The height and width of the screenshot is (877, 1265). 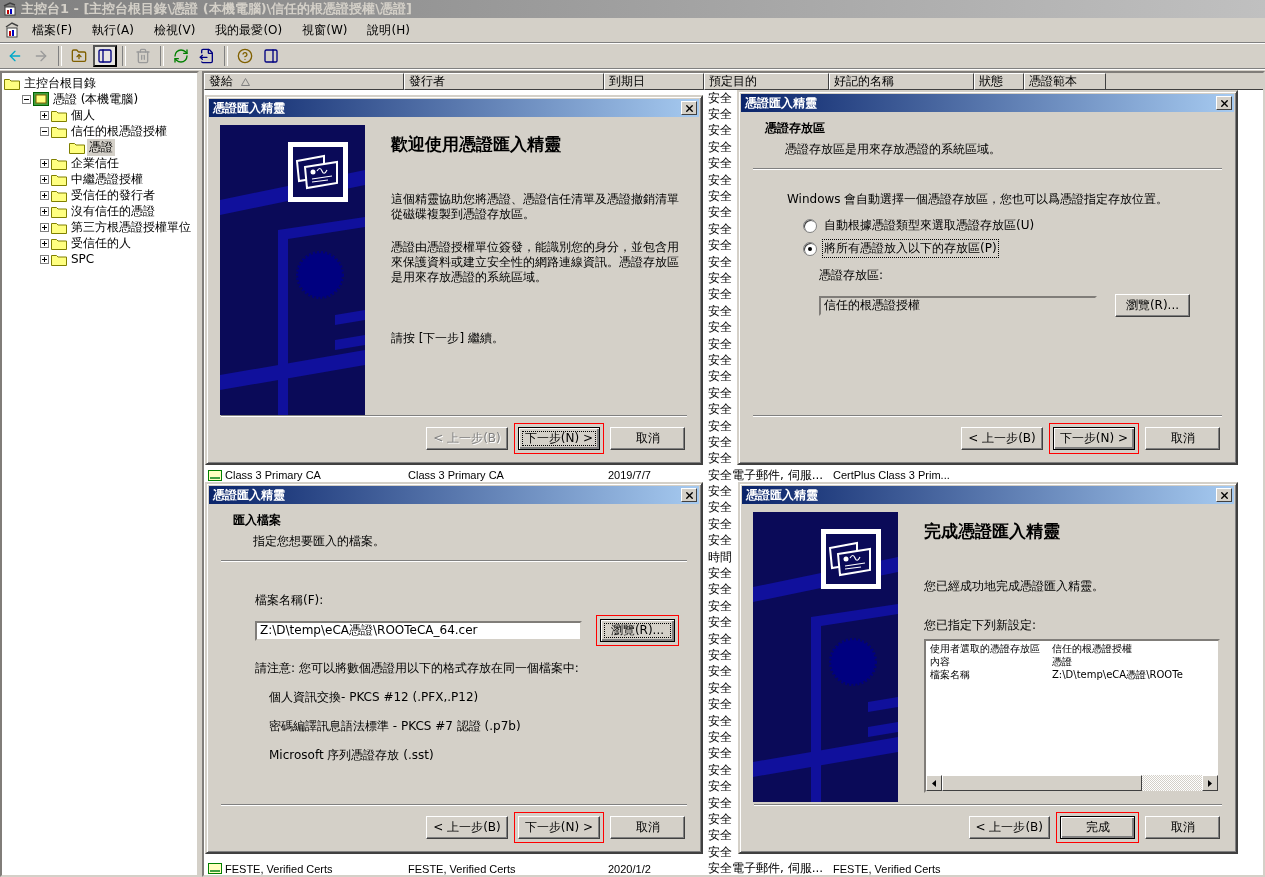 What do you see at coordinates (352, 755) in the screenshot?
I see `format-item: Microsoft 序列憑證存放 (.sst)` at bounding box center [352, 755].